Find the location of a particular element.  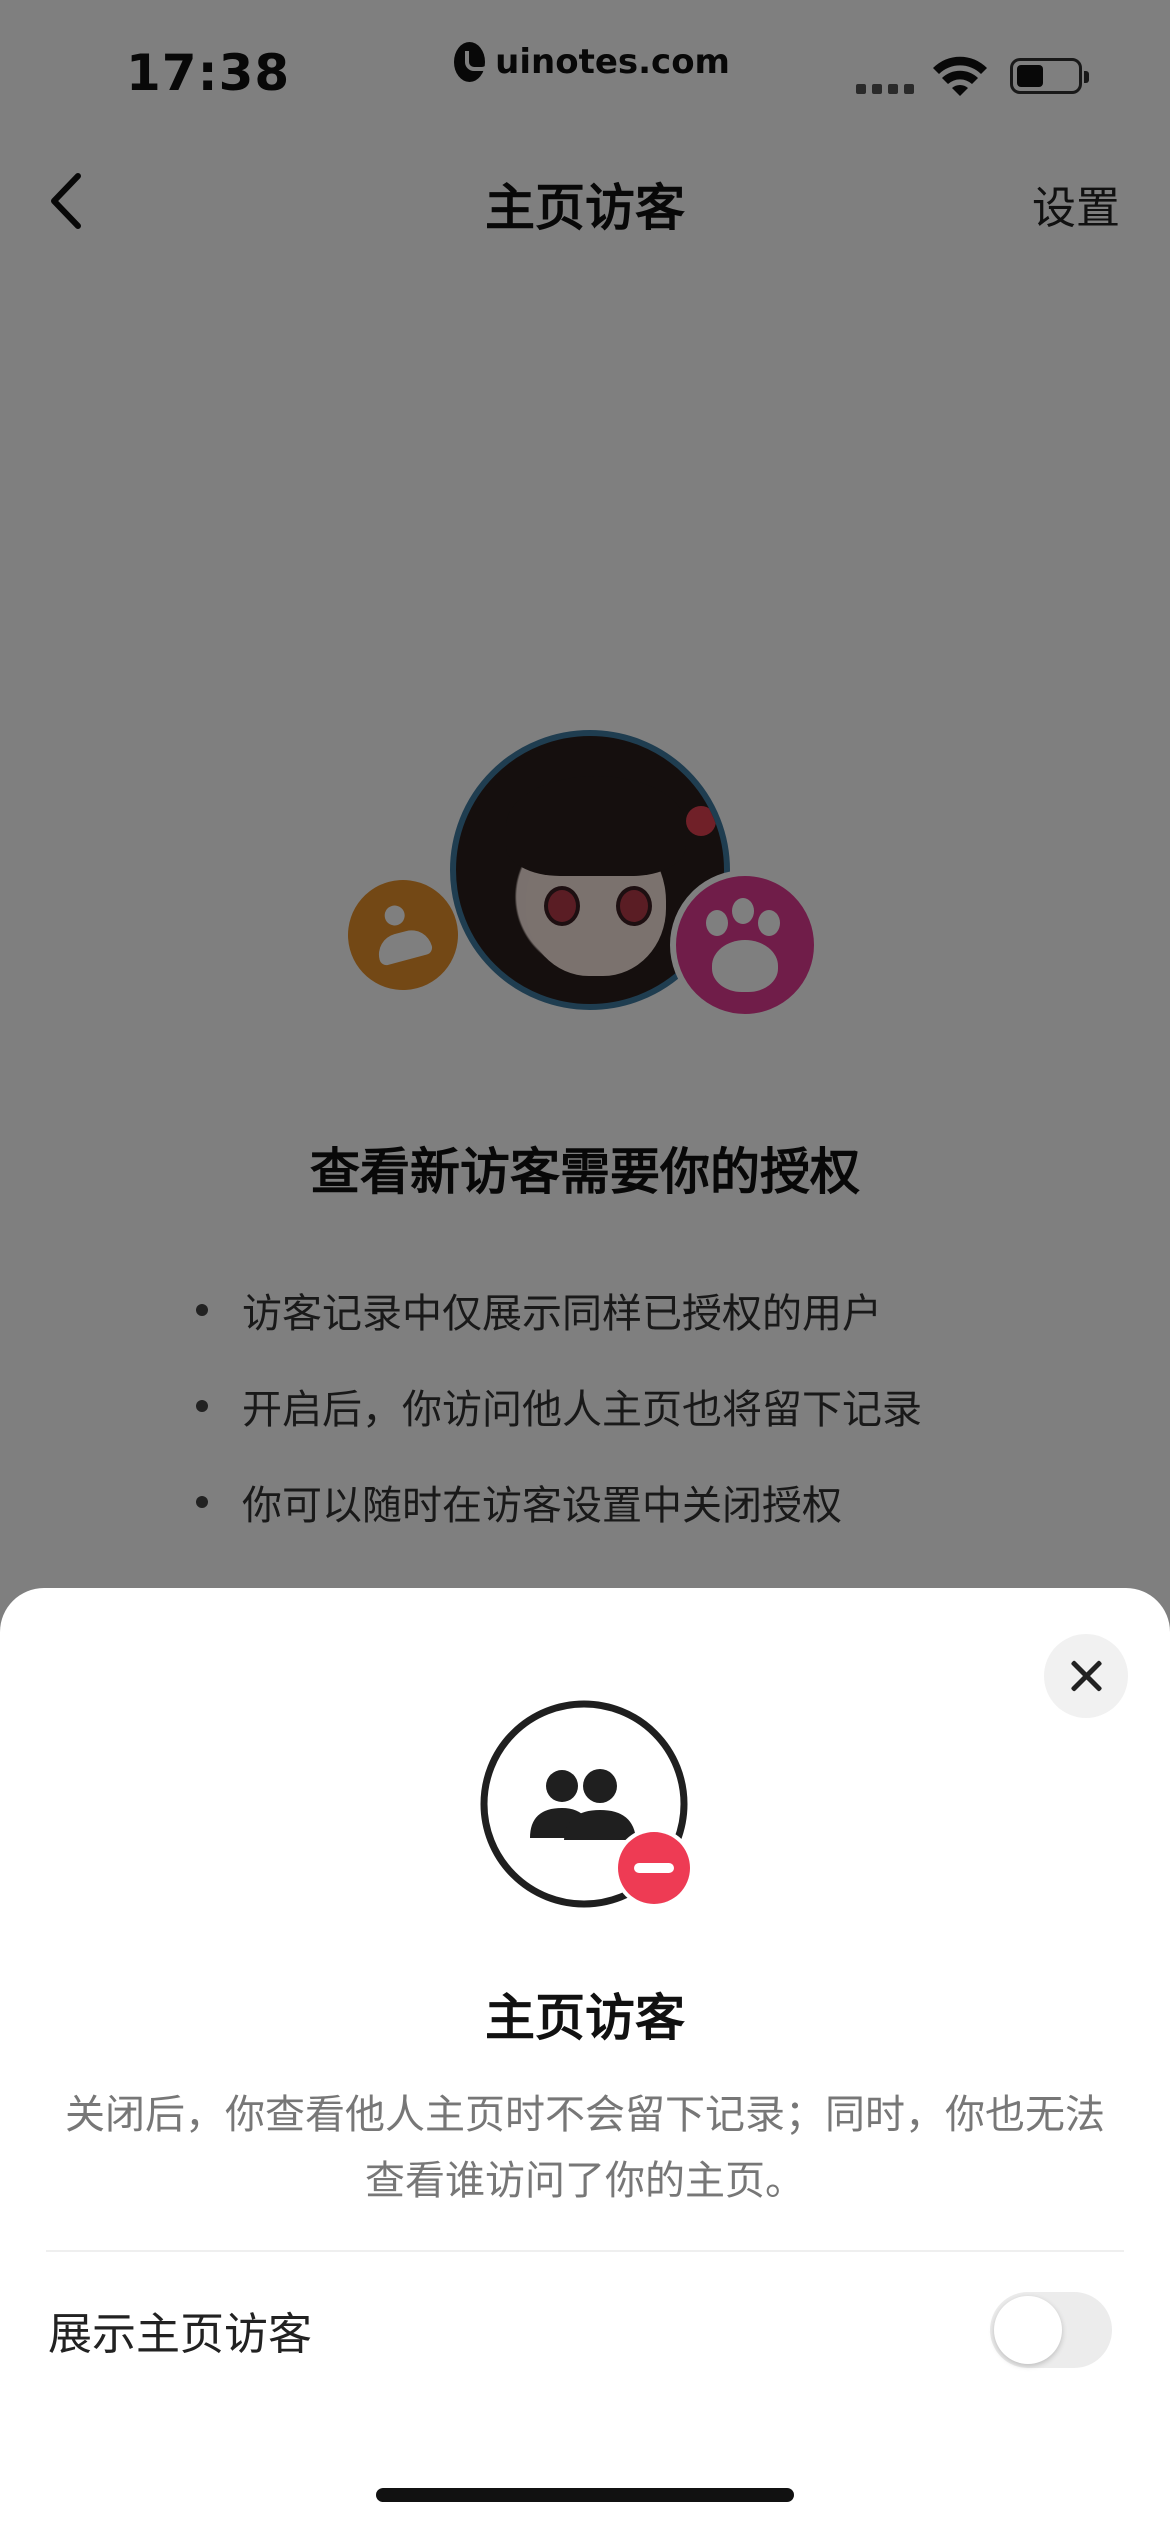

toggle-knob is located at coordinates (1028, 2330).